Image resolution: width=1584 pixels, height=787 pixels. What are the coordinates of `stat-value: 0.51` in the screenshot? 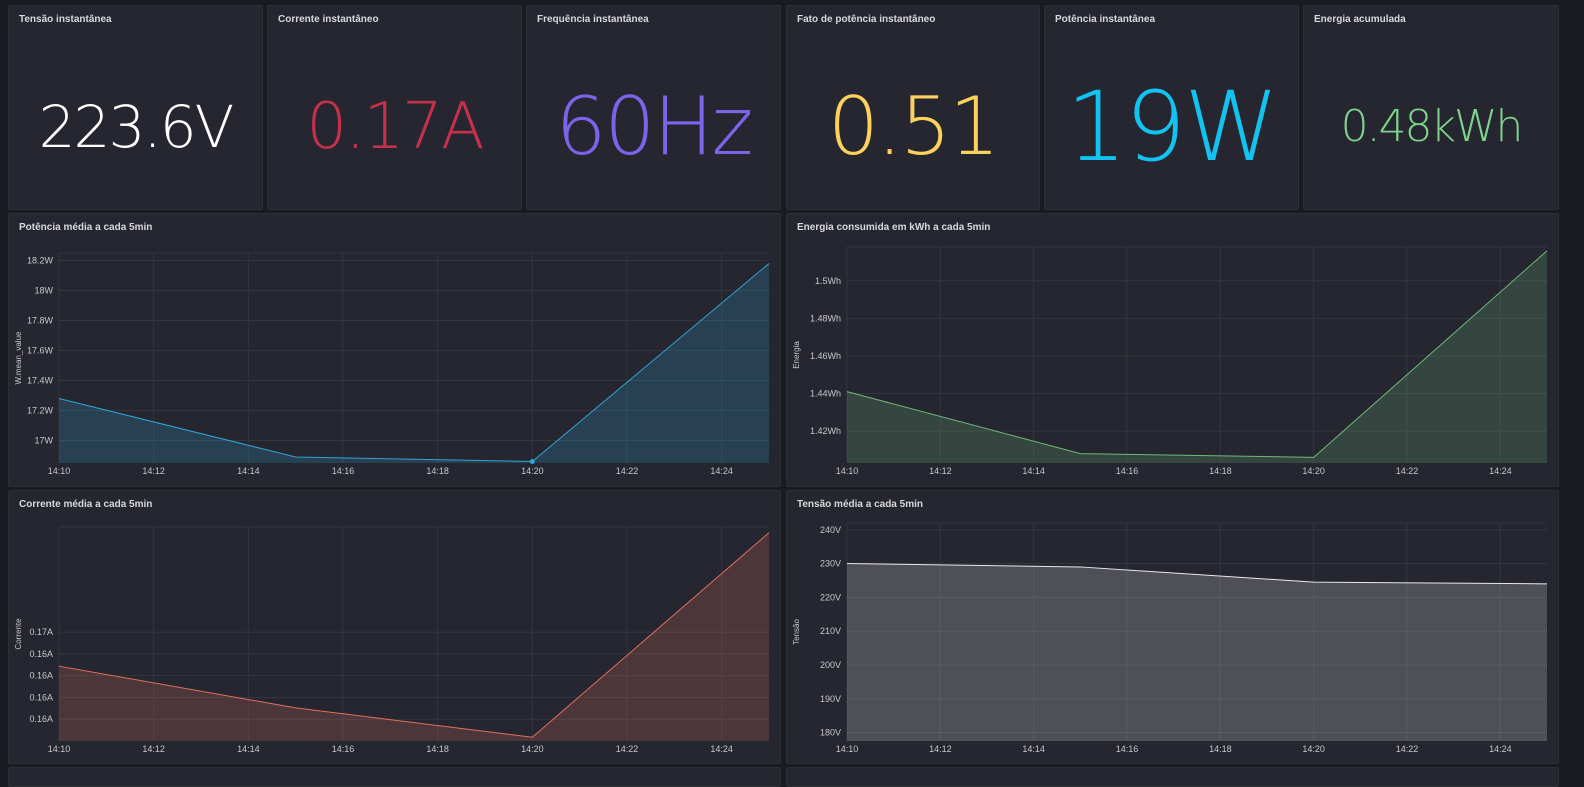 It's located at (913, 126).